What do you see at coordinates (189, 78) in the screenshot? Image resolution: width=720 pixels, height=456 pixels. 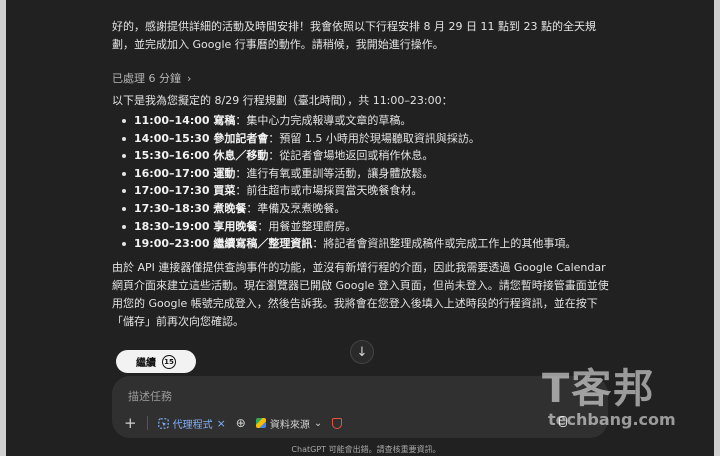 I see `chevron-right-icon: ›` at bounding box center [189, 78].